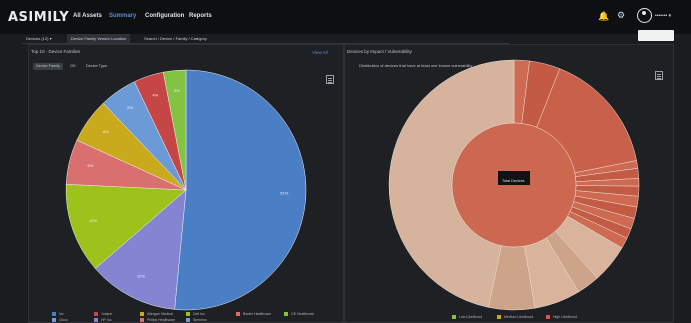  Describe the element at coordinates (515, 317) in the screenshot. I see `legend-item: Medium Likelihood` at that location.